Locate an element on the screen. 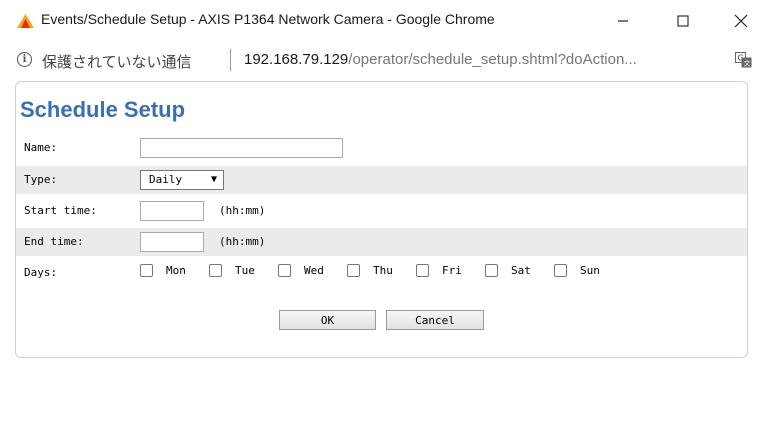 Image resolution: width=764 pixels, height=442 pixels. maximize-button is located at coordinates (683, 21).